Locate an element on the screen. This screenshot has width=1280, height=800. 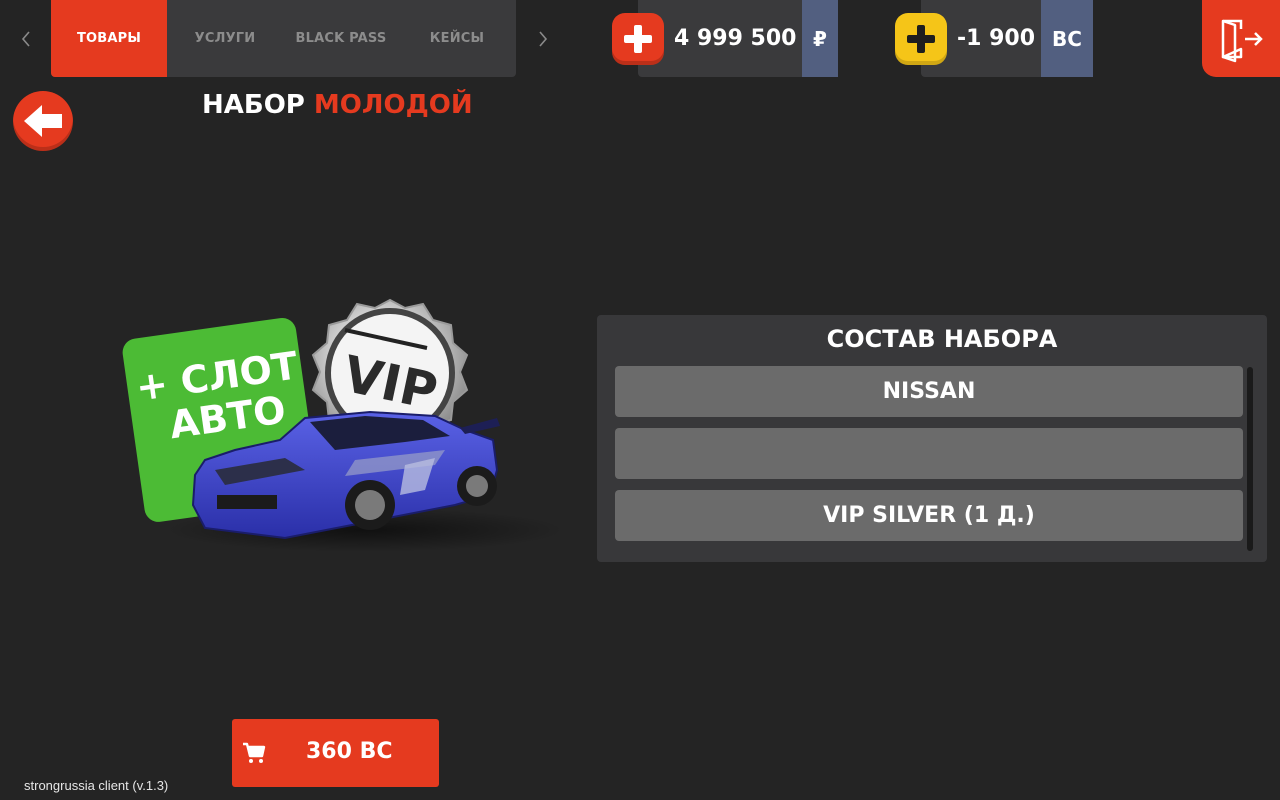
kit-item is located at coordinates (929, 453).